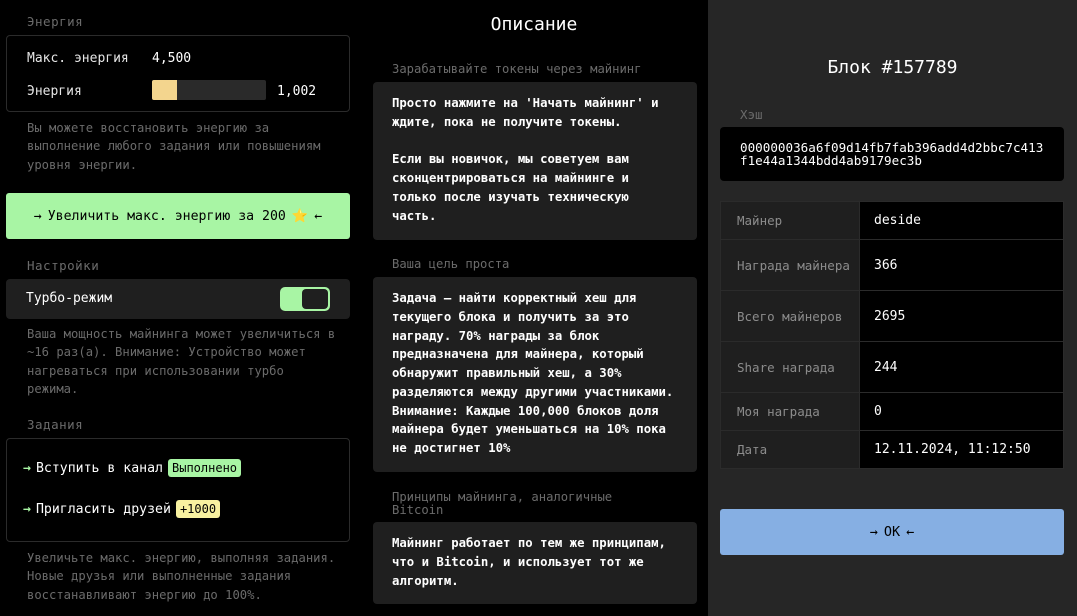 Image resolution: width=1077 pixels, height=616 pixels. I want to click on task-invite-friends: → Пригласить друзей +1000, so click(122, 509).